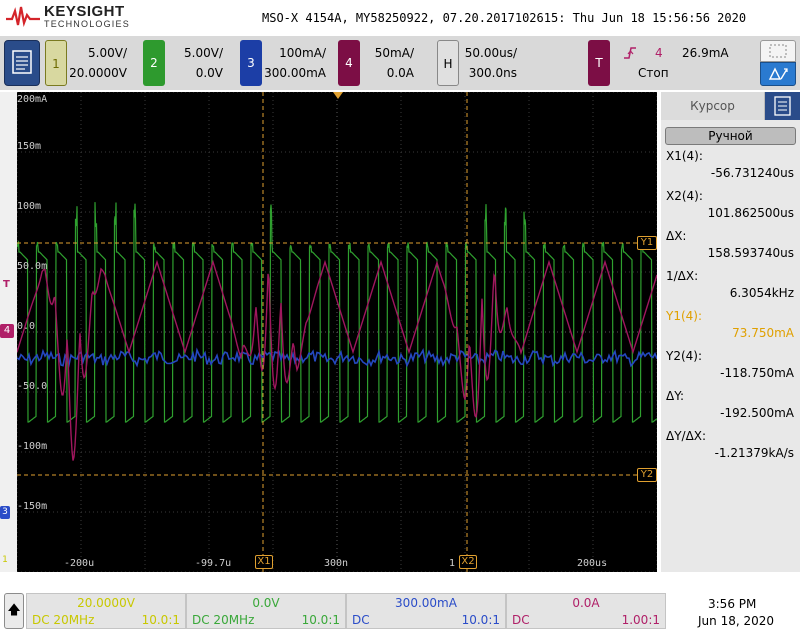 The height and width of the screenshot is (632, 800). What do you see at coordinates (209, 73) in the screenshot?
I see `channel-2-offset: 0.0V` at bounding box center [209, 73].